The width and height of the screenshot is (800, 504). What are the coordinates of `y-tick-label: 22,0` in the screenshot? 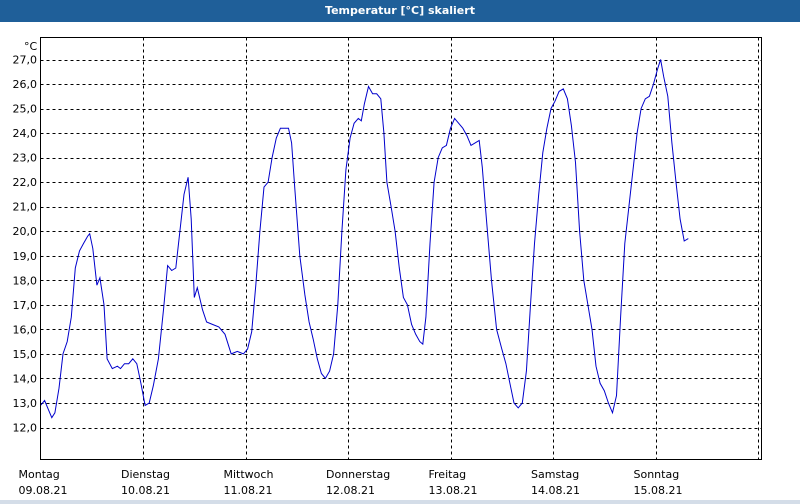 It's located at (25, 182).